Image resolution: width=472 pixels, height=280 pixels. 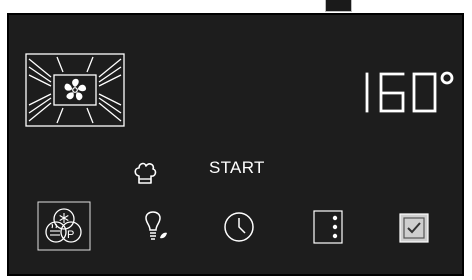 What do you see at coordinates (75, 90) in the screenshot?
I see `fan-mode-icon` at bounding box center [75, 90].